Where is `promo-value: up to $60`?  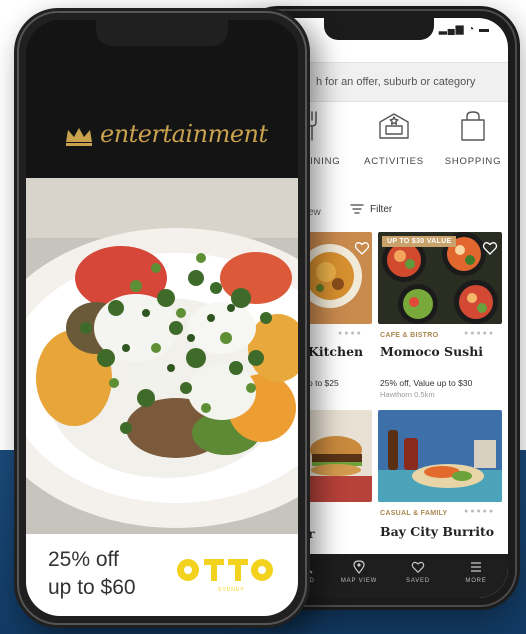
promo-value: up to $60 is located at coordinates (92, 587).